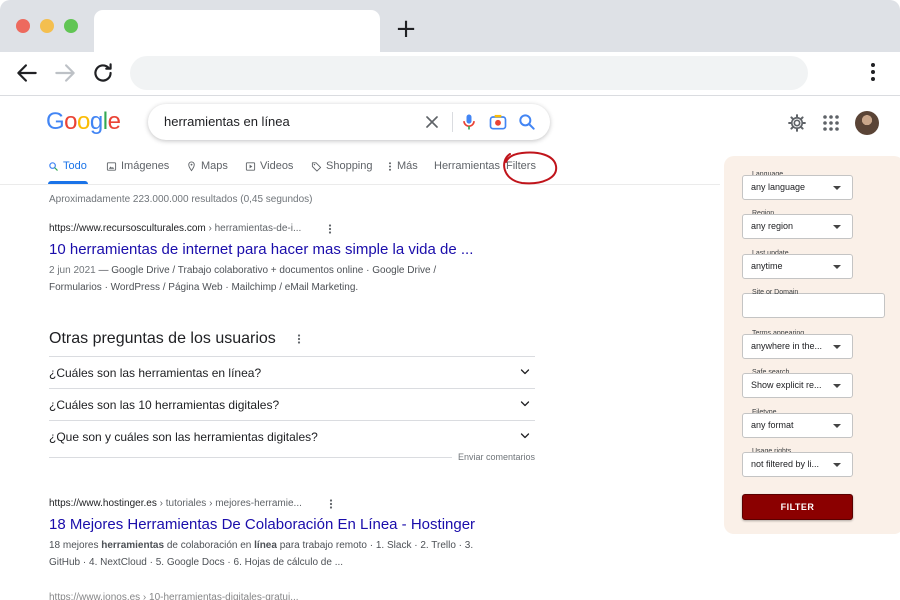 The width and height of the screenshot is (900, 600). I want to click on tab-tools: Herramientas, so click(467, 166).